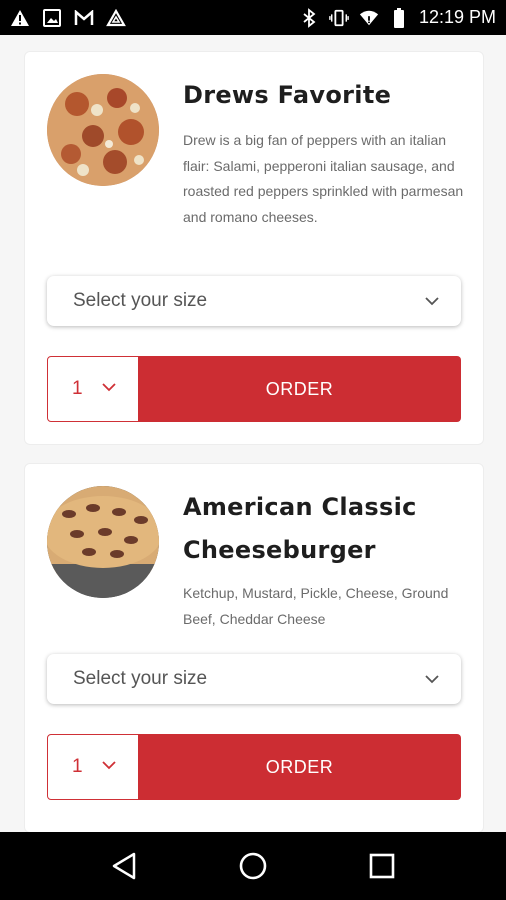 The image size is (506, 900). What do you see at coordinates (20, 18) in the screenshot?
I see `warning-icon` at bounding box center [20, 18].